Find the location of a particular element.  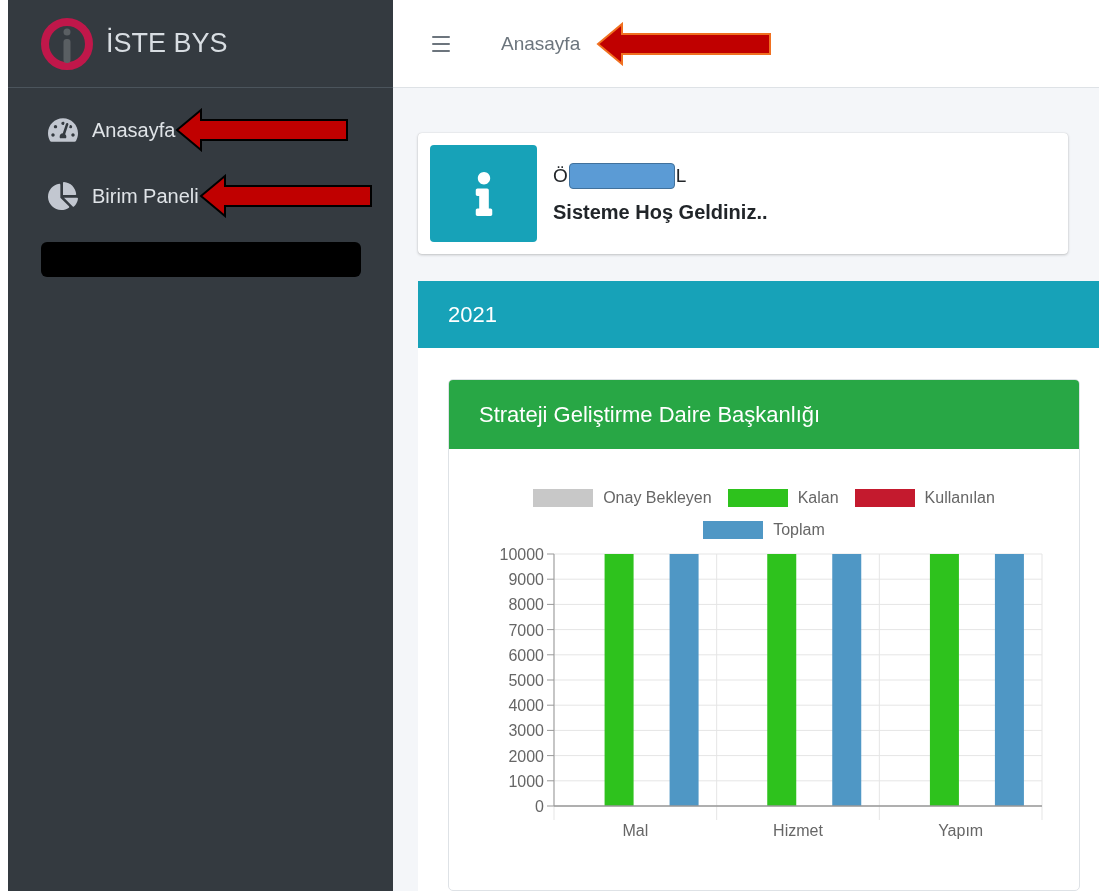

x-tick-label: Yapım is located at coordinates (961, 830).